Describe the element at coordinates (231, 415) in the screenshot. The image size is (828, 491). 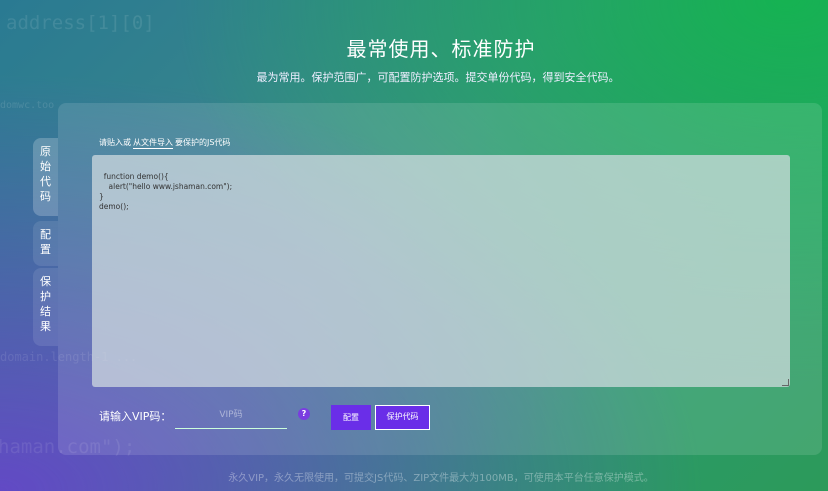
I see `vip-code-input` at that location.